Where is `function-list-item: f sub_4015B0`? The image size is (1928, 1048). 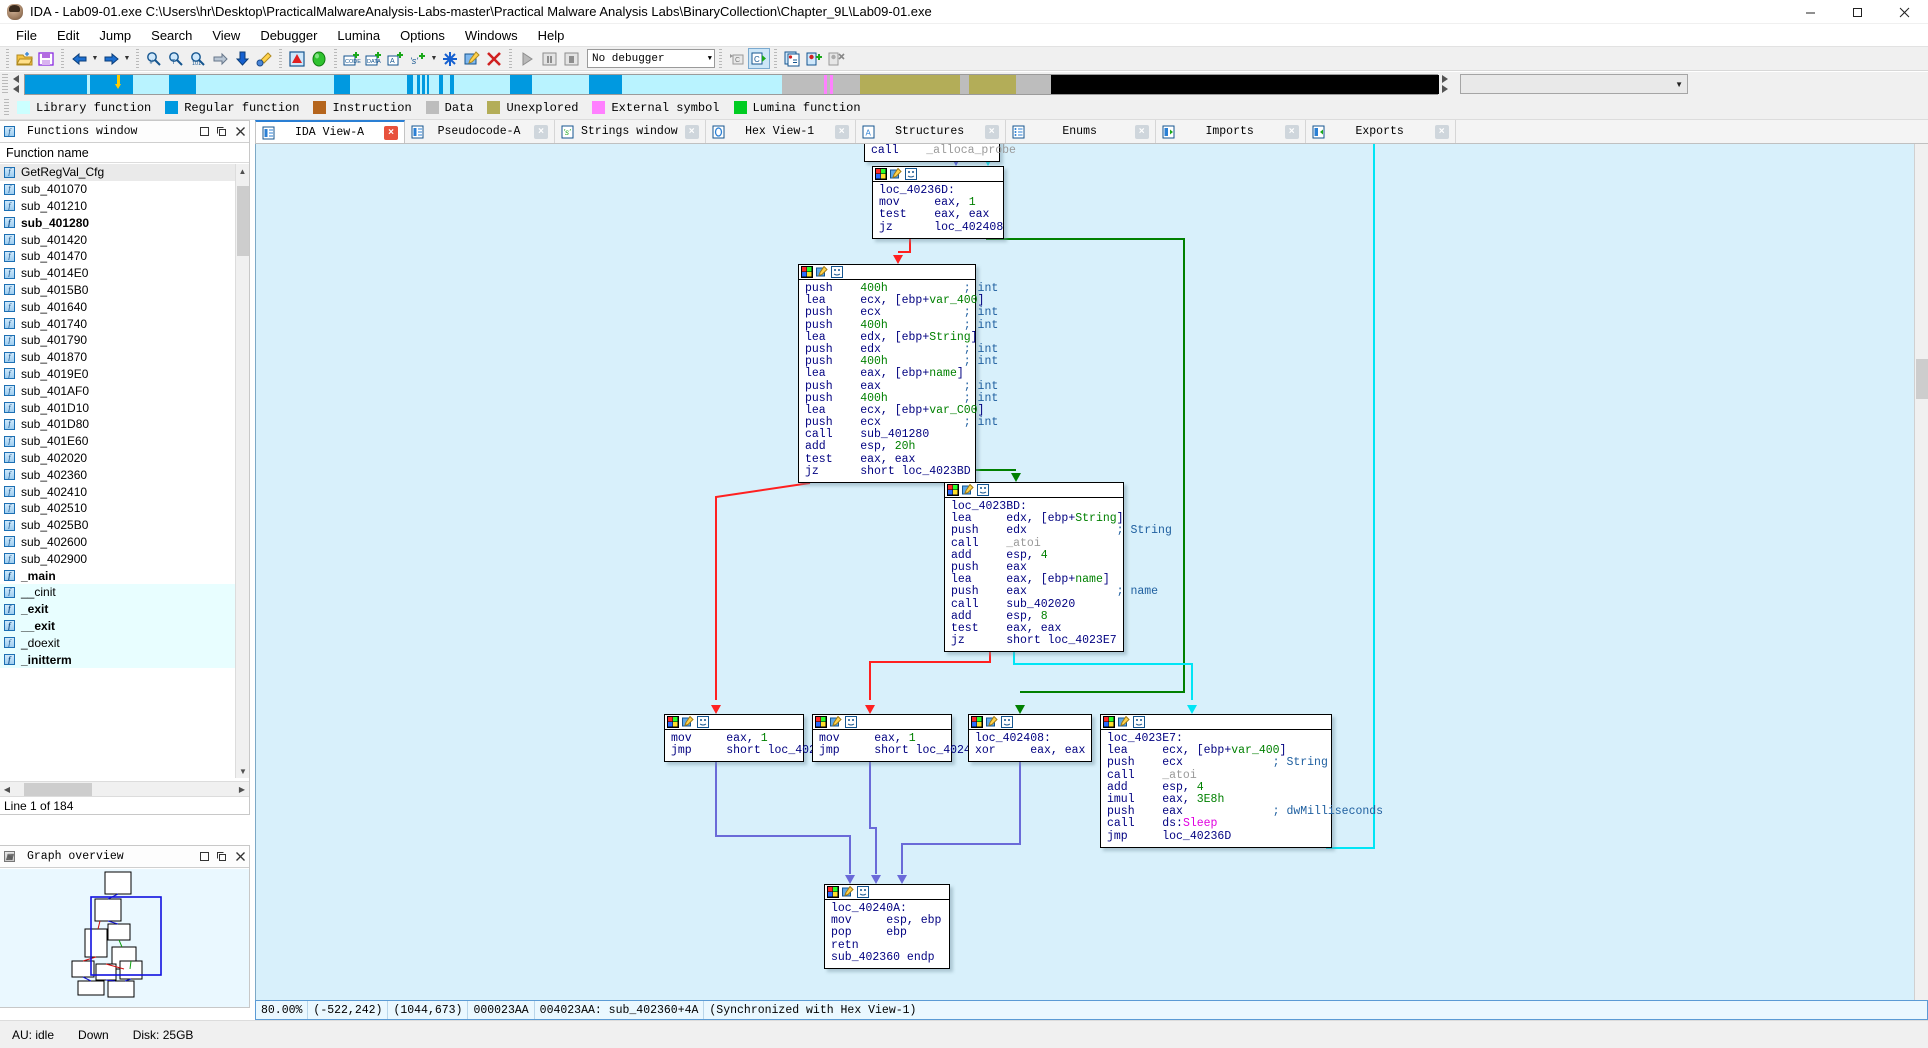
function-list-item: f sub_4015B0 is located at coordinates (117, 290).